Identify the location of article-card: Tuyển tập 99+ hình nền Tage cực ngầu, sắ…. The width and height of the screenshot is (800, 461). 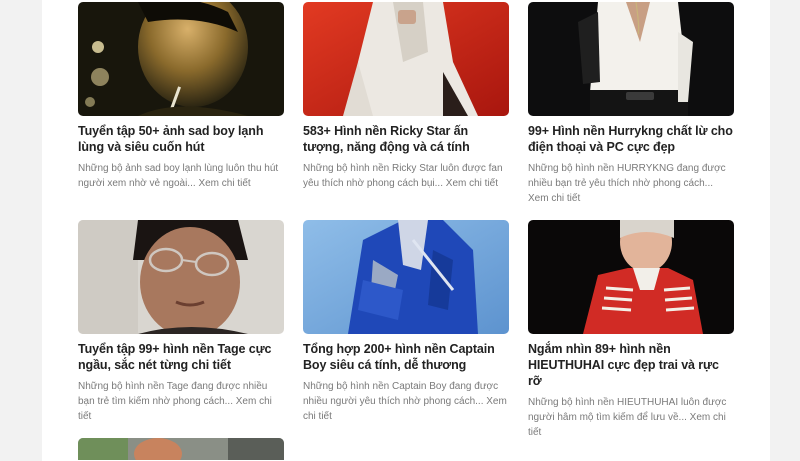
(181, 329).